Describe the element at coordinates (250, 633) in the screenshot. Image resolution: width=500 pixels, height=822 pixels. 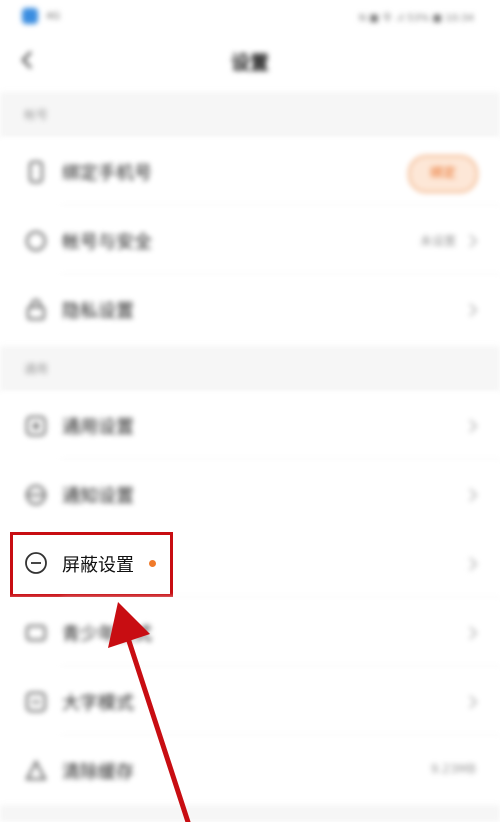
I see `row-teen-mode: 青少年模式` at that location.